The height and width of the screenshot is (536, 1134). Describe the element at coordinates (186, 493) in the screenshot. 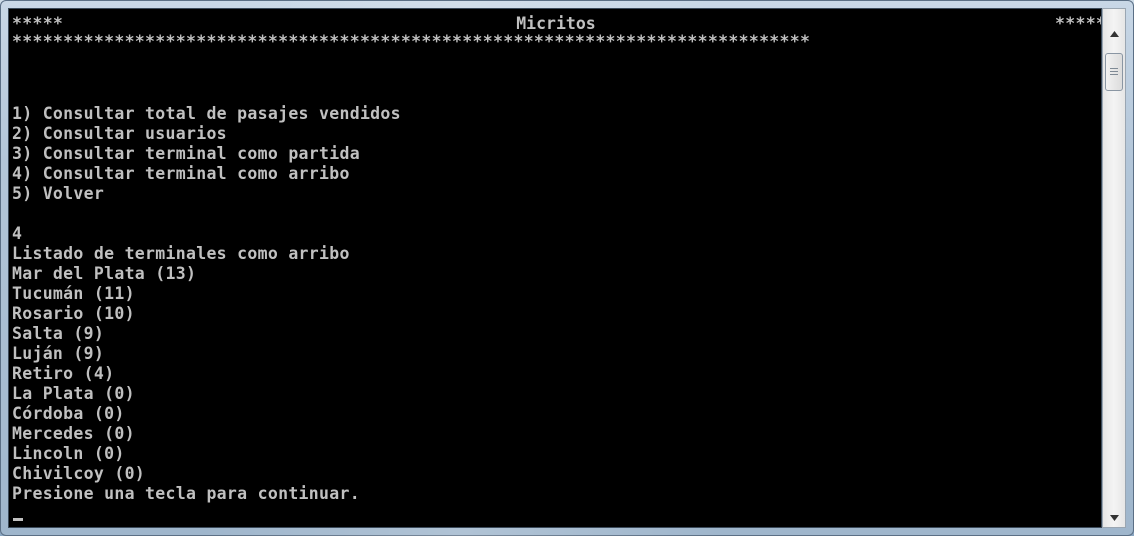

I see `continue-prompt: Presione una tecla para continuar.` at that location.